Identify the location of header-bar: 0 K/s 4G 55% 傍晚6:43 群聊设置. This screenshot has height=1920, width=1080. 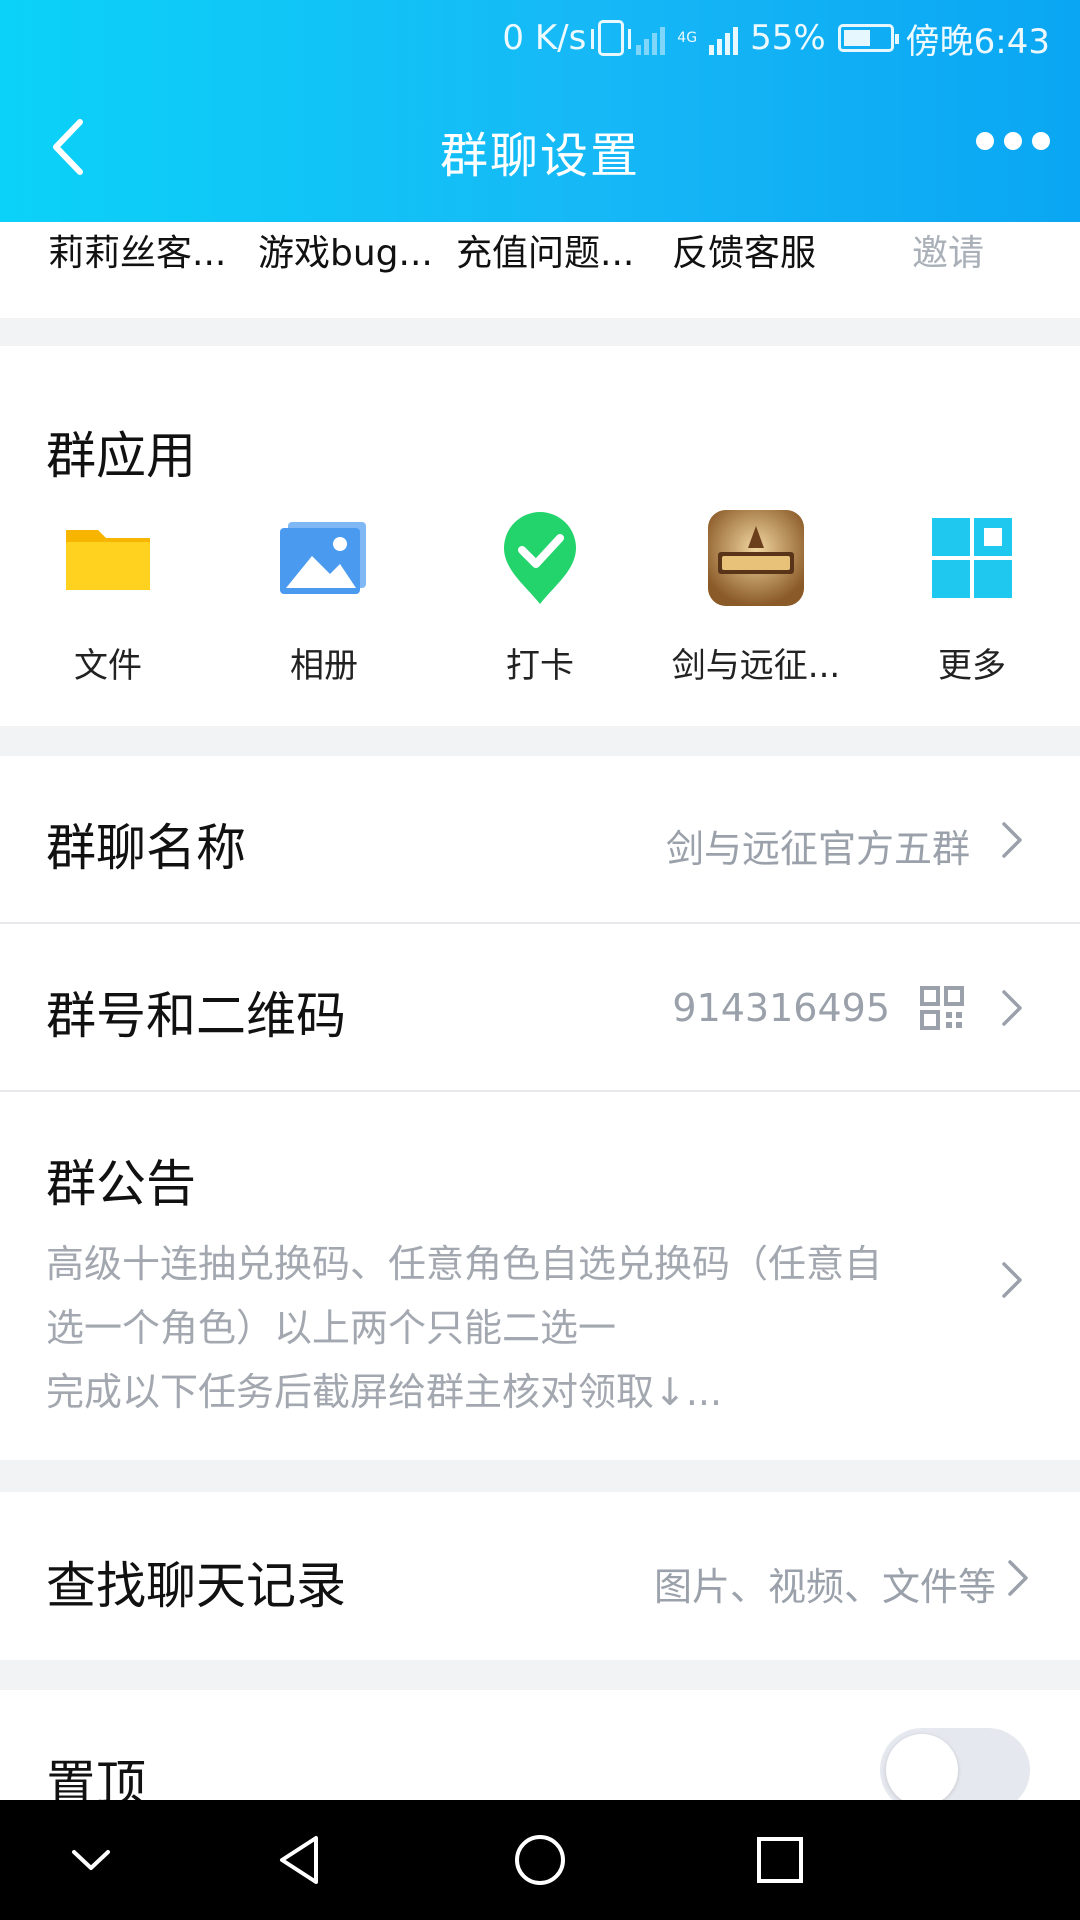
(540, 111).